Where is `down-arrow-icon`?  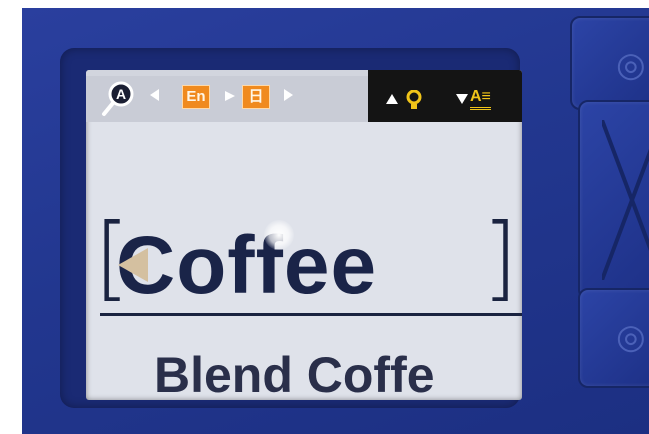 down-arrow-icon is located at coordinates (462, 99).